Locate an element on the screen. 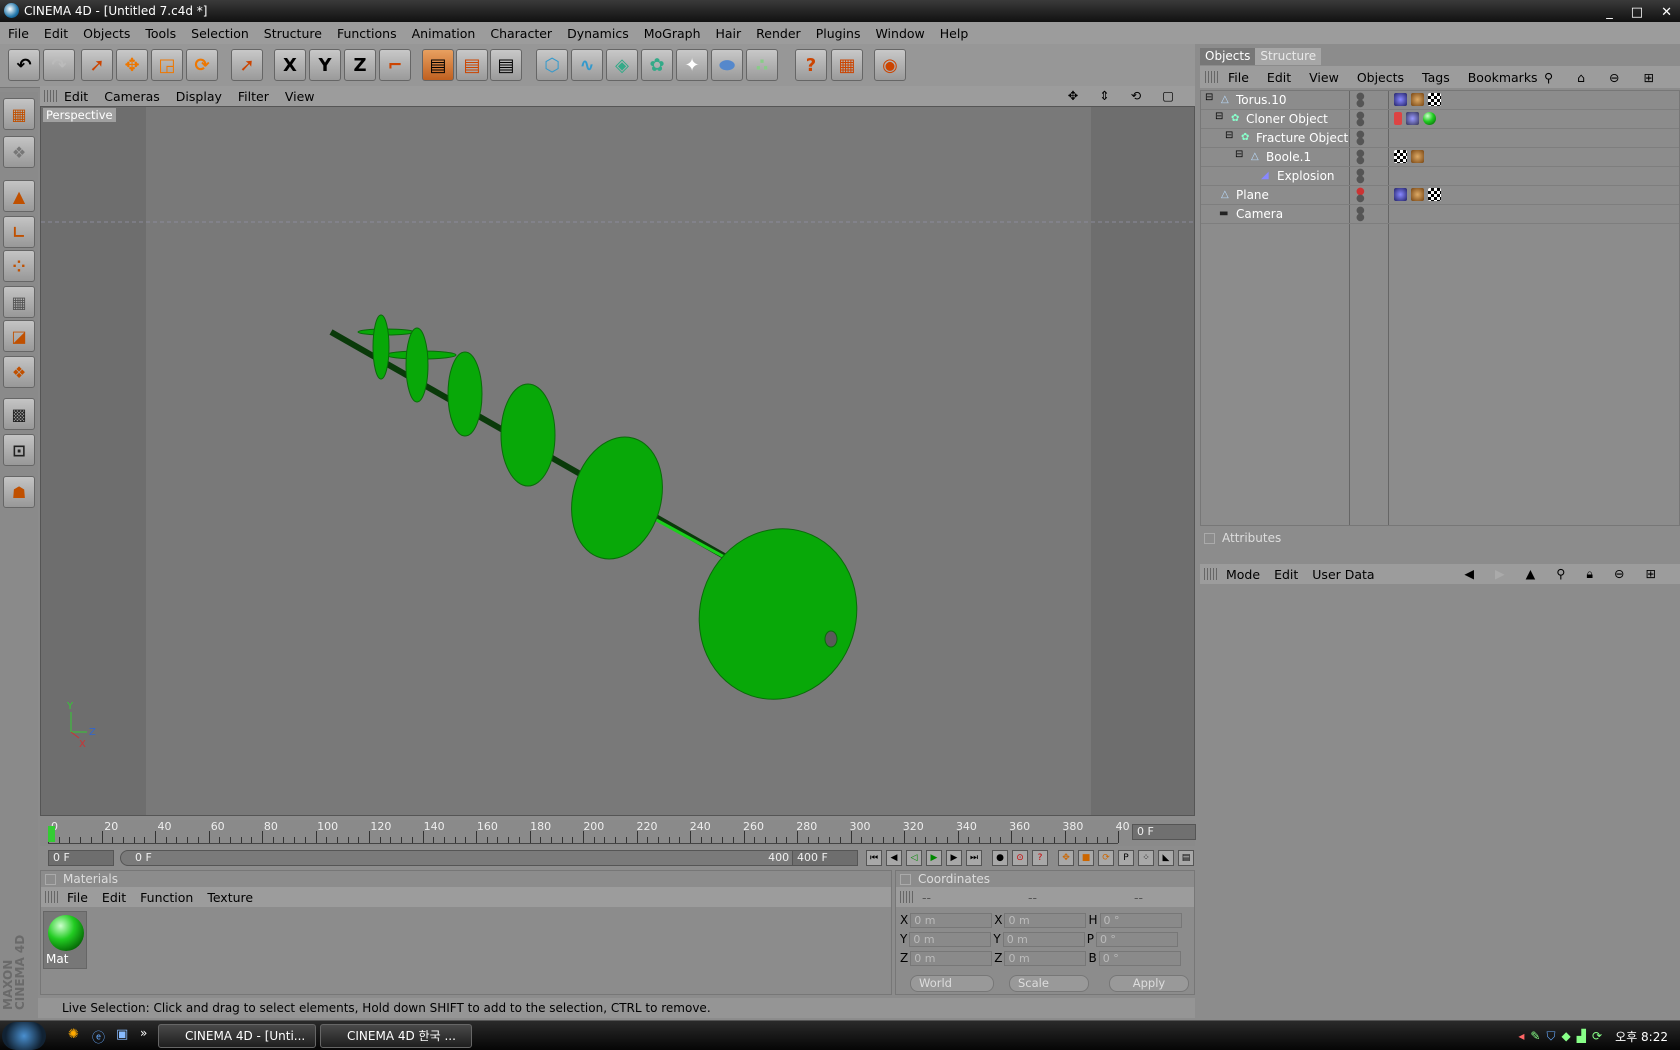 Image resolution: width=1680 pixels, height=1050 pixels. attr-menu-user-data: User Data is located at coordinates (1343, 574).